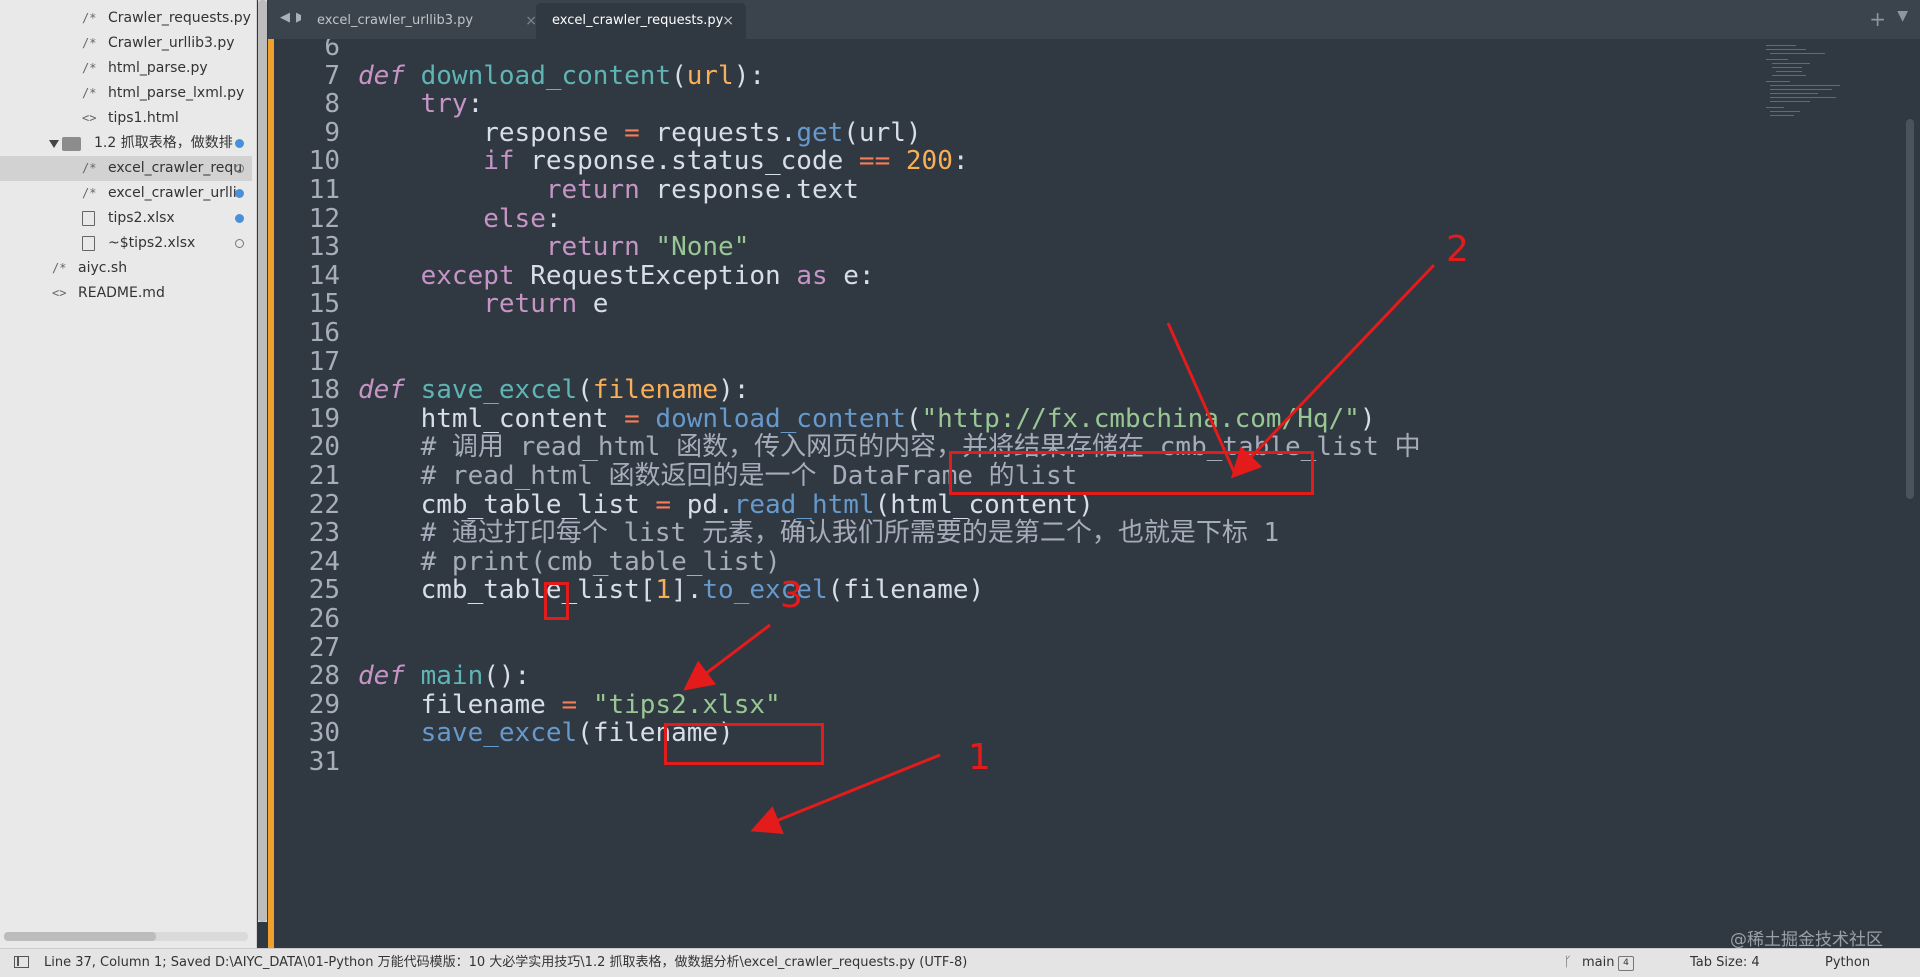  I want to click on sidebar-item: <> tips1.html, so click(126, 118).